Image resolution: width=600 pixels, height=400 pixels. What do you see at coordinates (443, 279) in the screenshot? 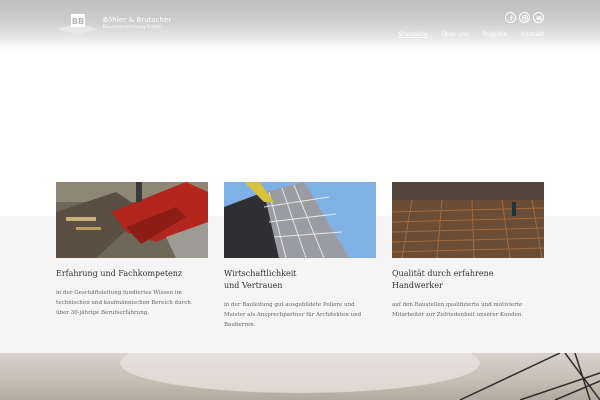
I see `feature-title: Qualität durch erfahrene Handwerker` at bounding box center [443, 279].